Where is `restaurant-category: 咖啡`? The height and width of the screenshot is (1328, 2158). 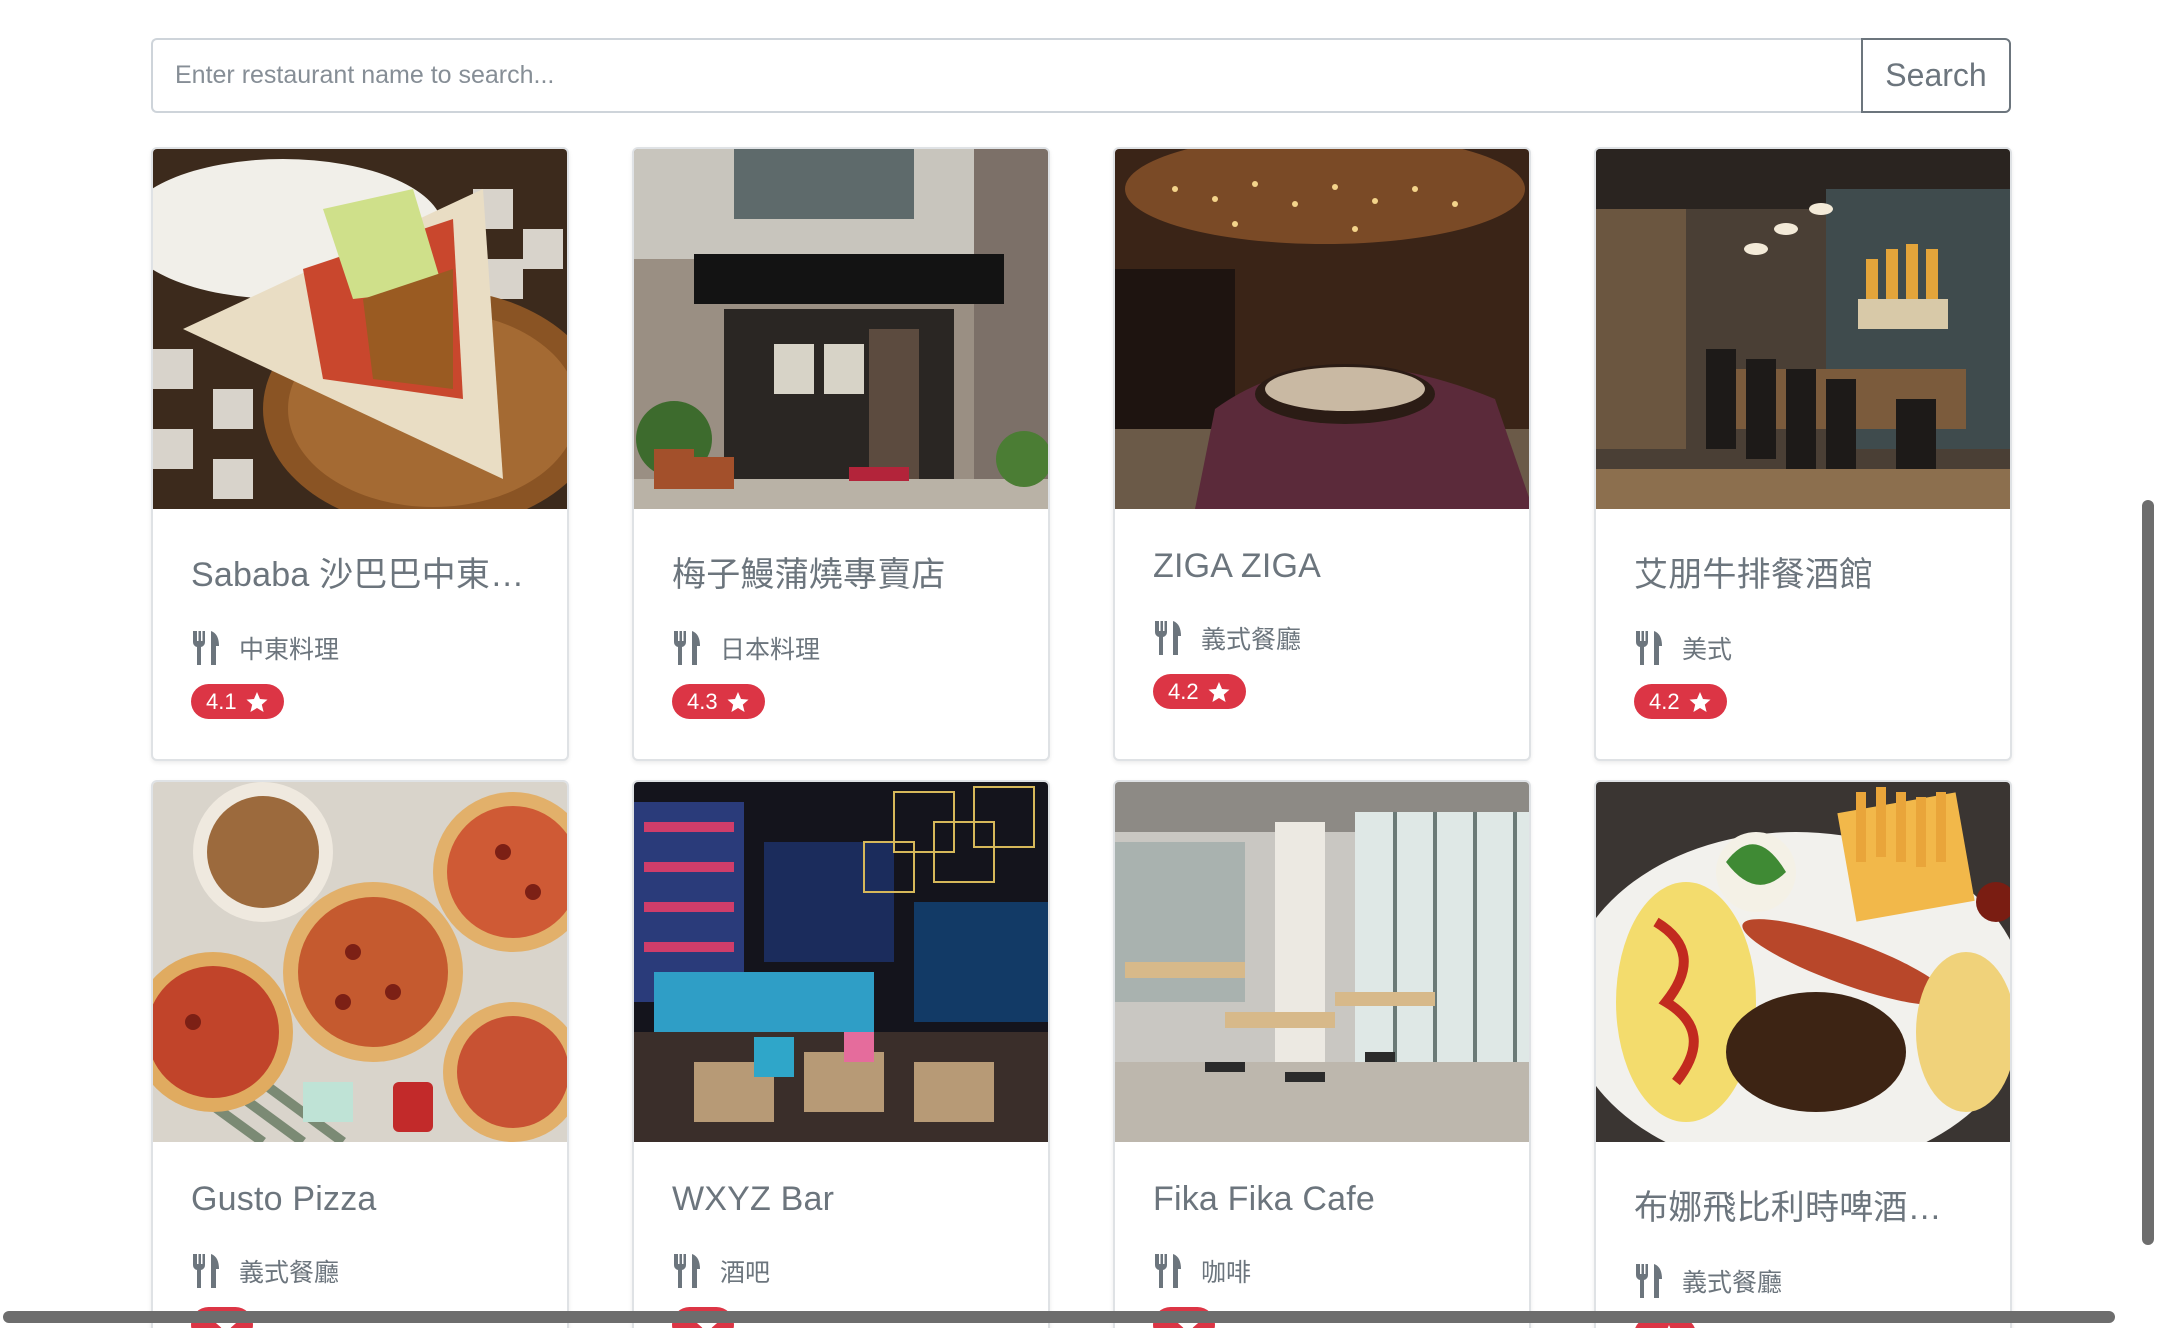
restaurant-category: 咖啡 is located at coordinates (1322, 1271).